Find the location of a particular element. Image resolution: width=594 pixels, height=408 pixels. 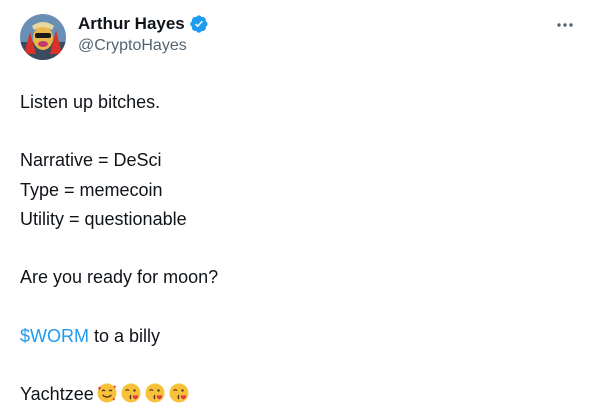

tweet-line-rest: to a billy is located at coordinates (125, 335).